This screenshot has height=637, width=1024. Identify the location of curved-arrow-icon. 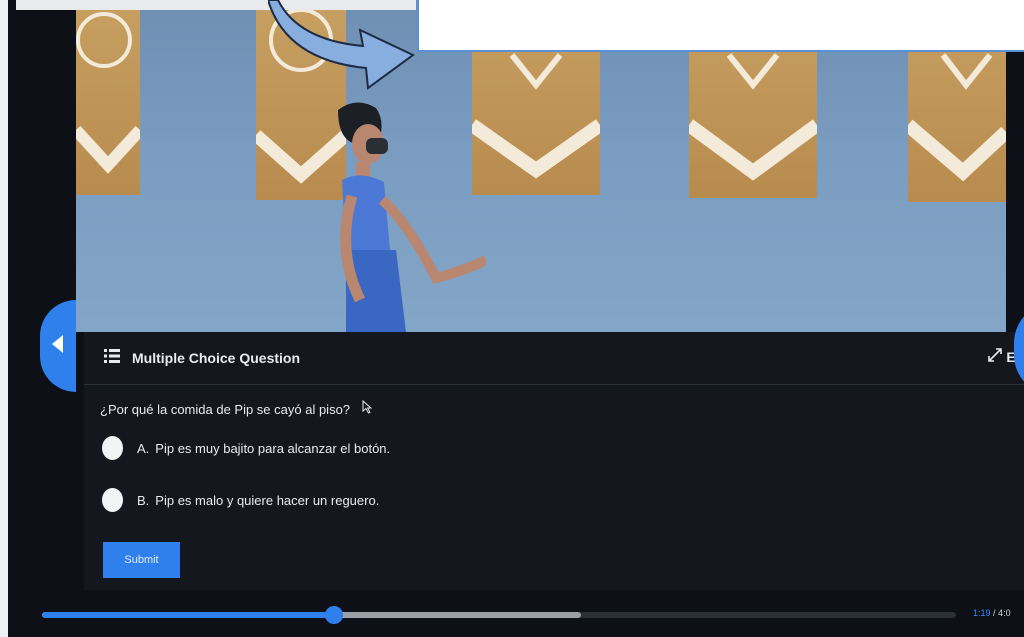
(342, 48).